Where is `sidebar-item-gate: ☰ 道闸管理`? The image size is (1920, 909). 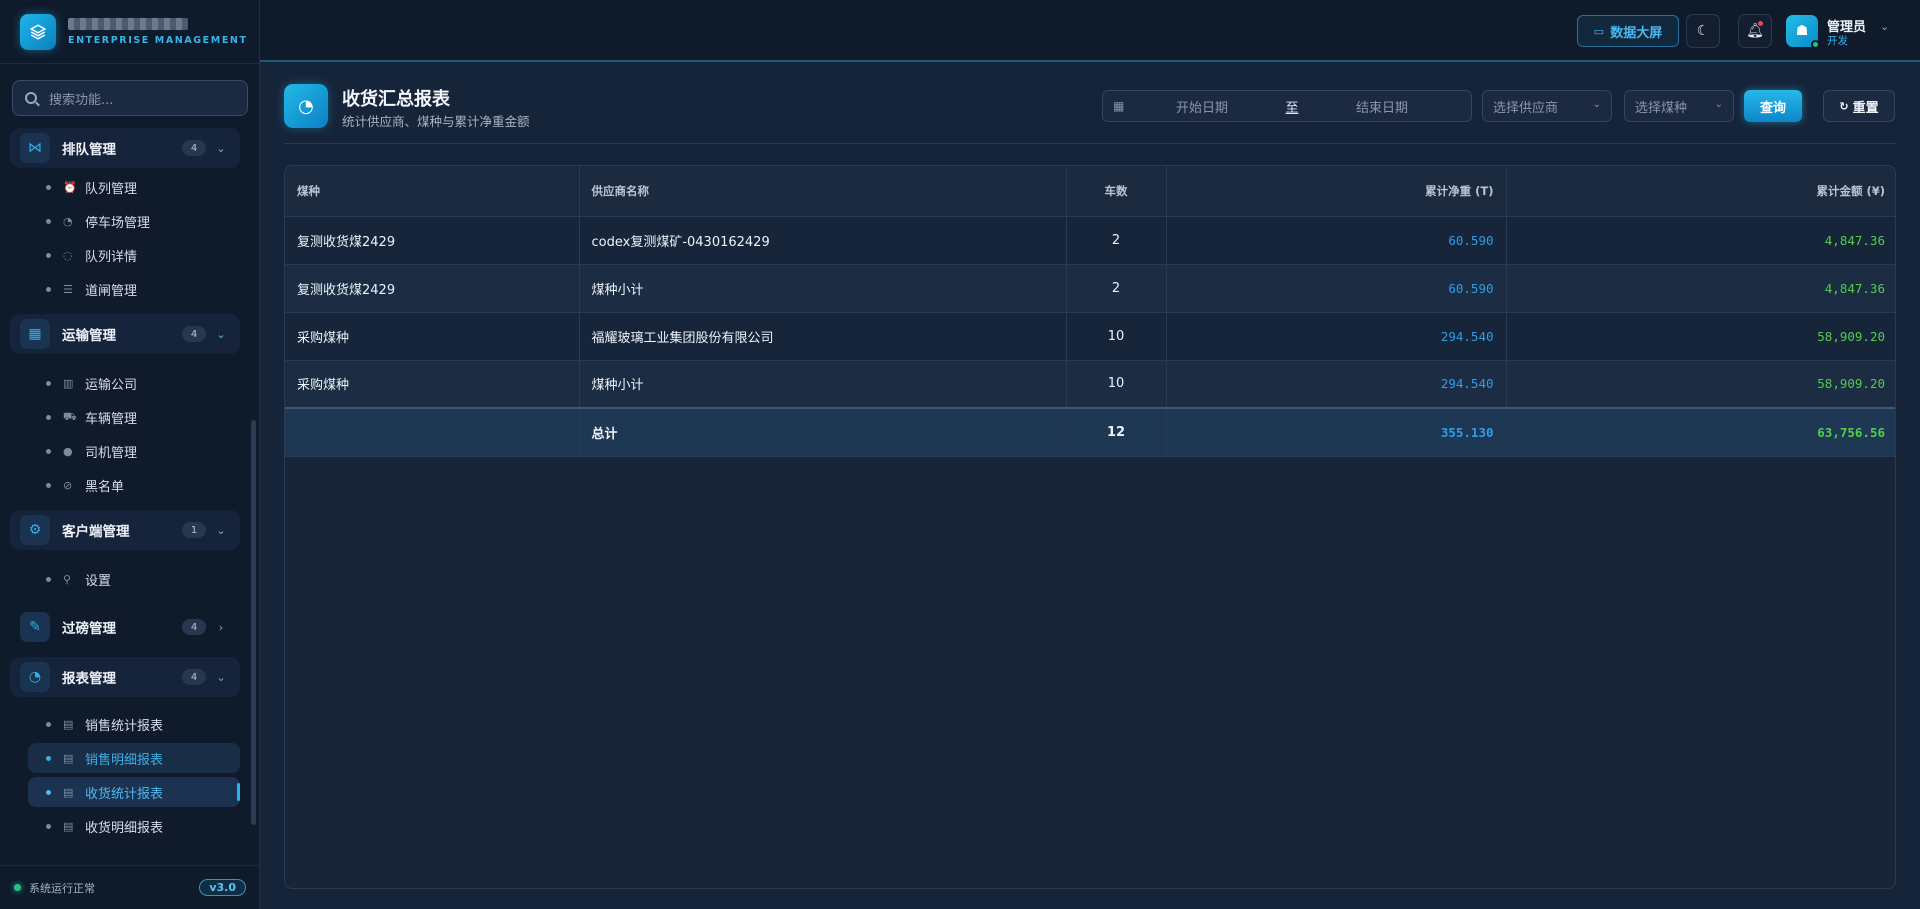 sidebar-item-gate: ☰ 道闸管理 is located at coordinates (134, 289).